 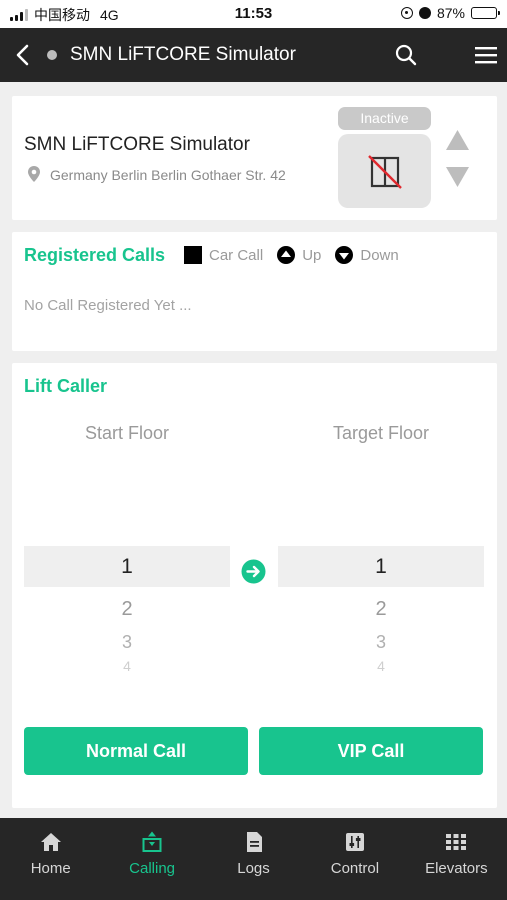 I want to click on start-floor-option: 1, so click(x=127, y=567).